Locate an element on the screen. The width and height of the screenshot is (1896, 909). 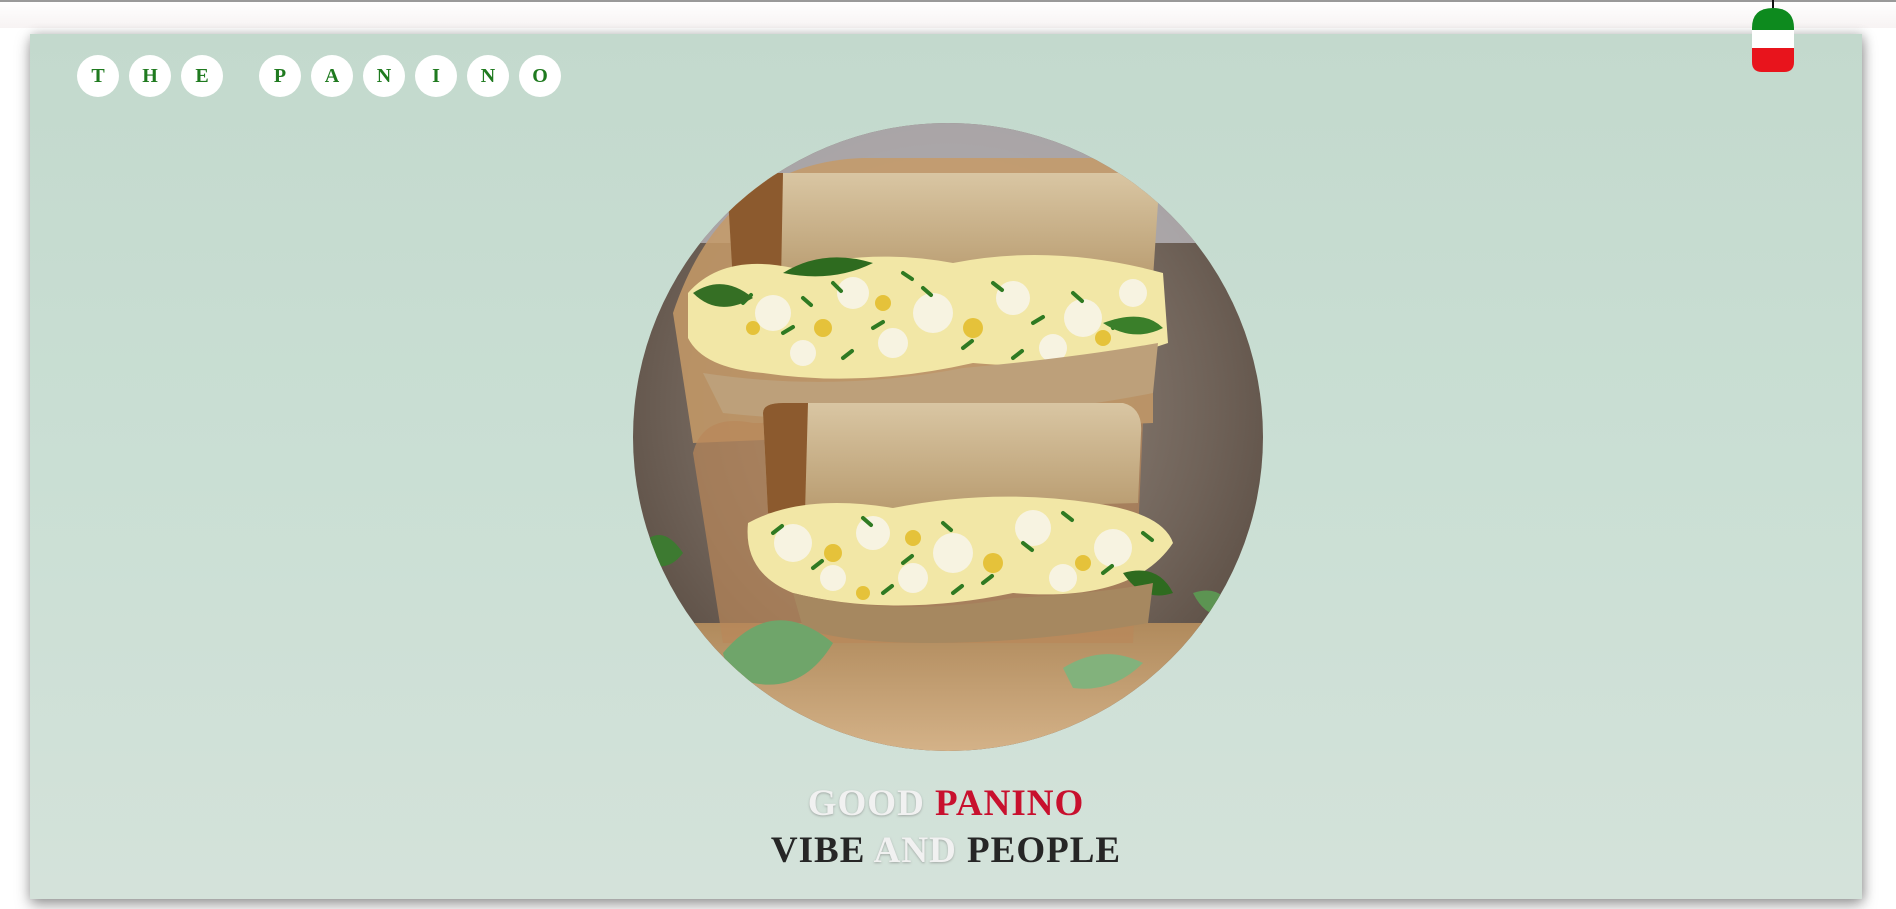
logo-letter: A is located at coordinates (332, 76).